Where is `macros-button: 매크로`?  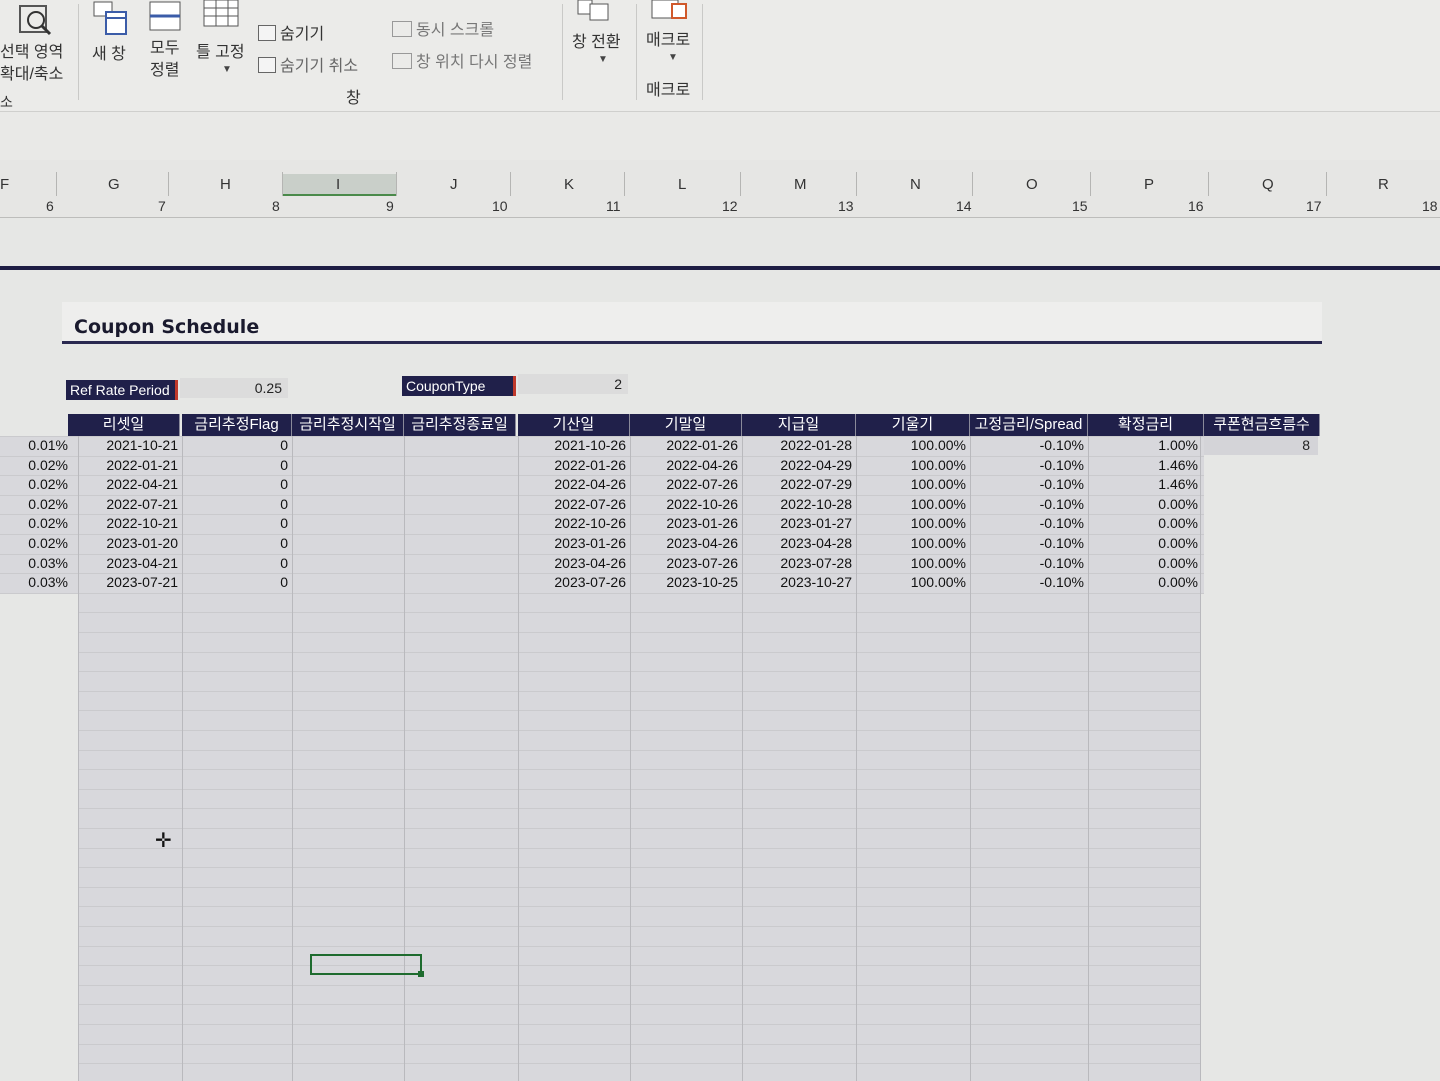 macros-button: 매크로 is located at coordinates (668, 38).